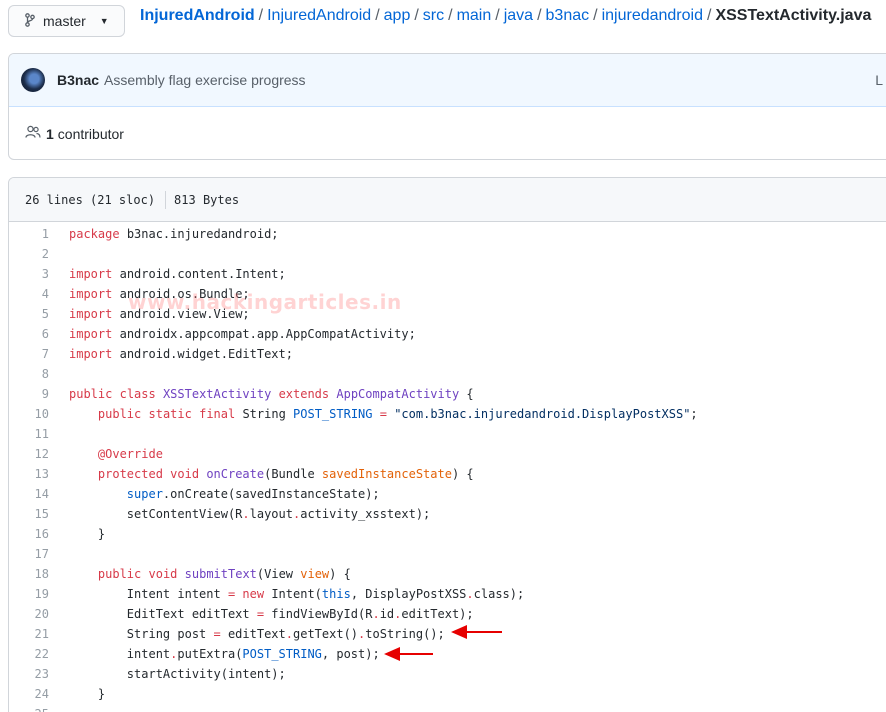 This screenshot has height=712, width=886. Describe the element at coordinates (177, 674) in the screenshot. I see `code-token: startActivity(intent);` at that location.